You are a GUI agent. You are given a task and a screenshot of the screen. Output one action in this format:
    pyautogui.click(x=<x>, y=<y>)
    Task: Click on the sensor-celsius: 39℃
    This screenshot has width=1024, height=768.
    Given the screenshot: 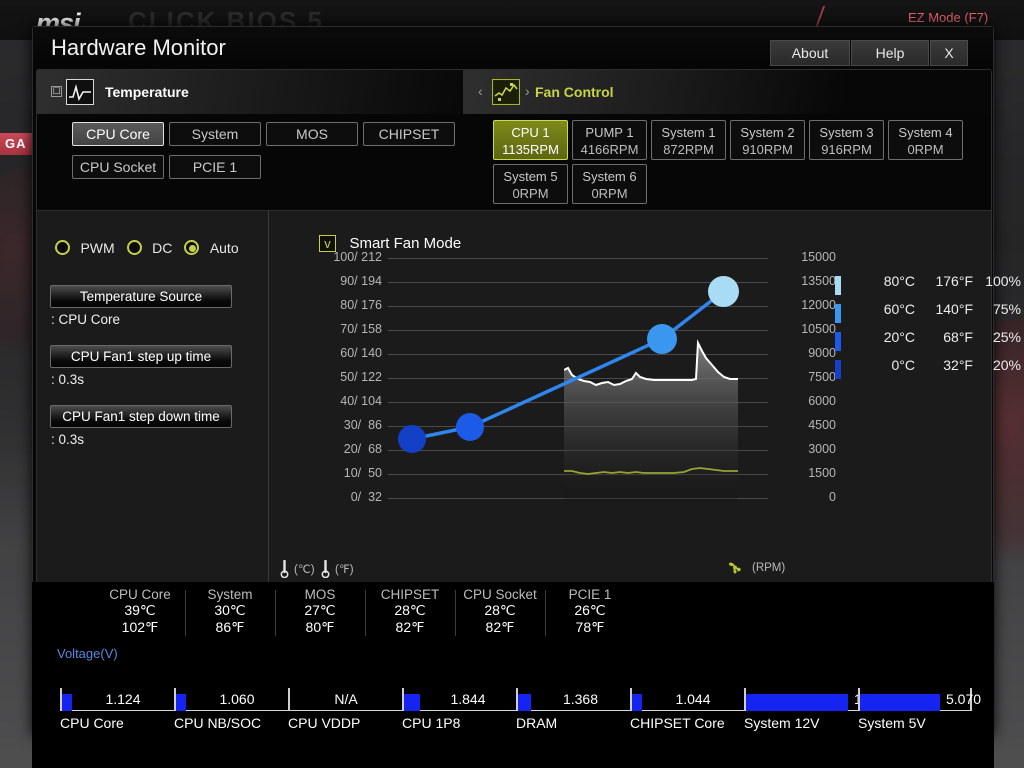 What is the action you would take?
    pyautogui.click(x=140, y=610)
    